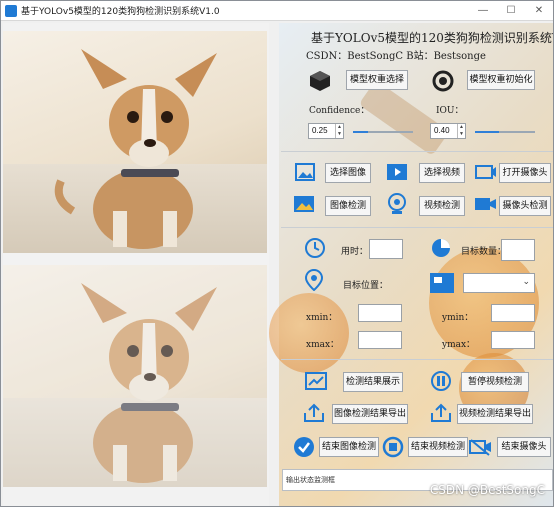 This screenshot has height=507, width=554. Describe the element at coordinates (380, 313) in the screenshot. I see `xmin-field` at that location.